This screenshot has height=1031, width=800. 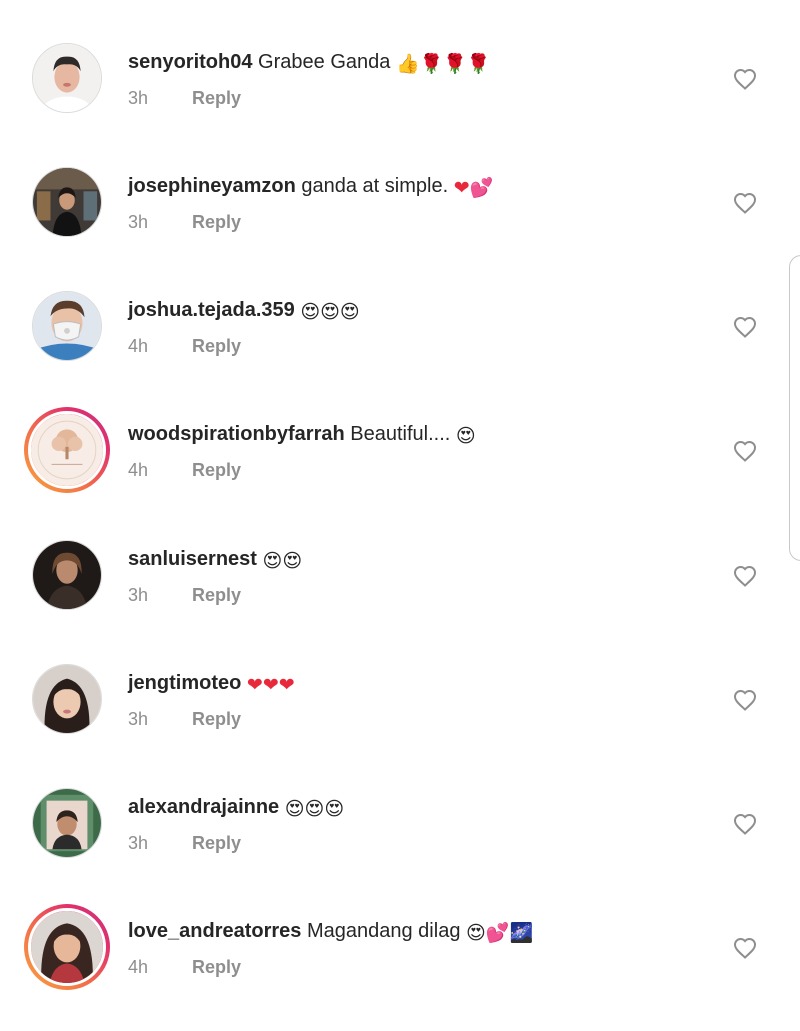 What do you see at coordinates (500, 933) in the screenshot?
I see `comment-emojis: 😍💕🌌` at bounding box center [500, 933].